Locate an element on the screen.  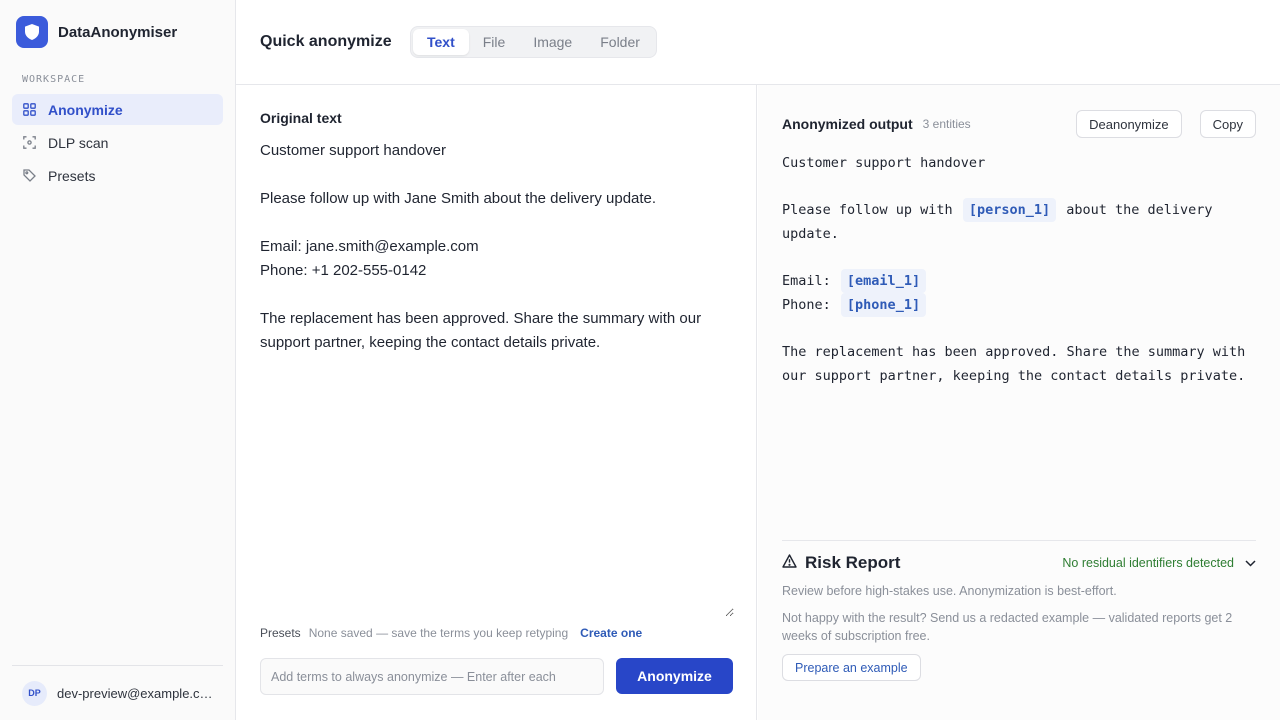
avatar: DP is located at coordinates (34, 693).